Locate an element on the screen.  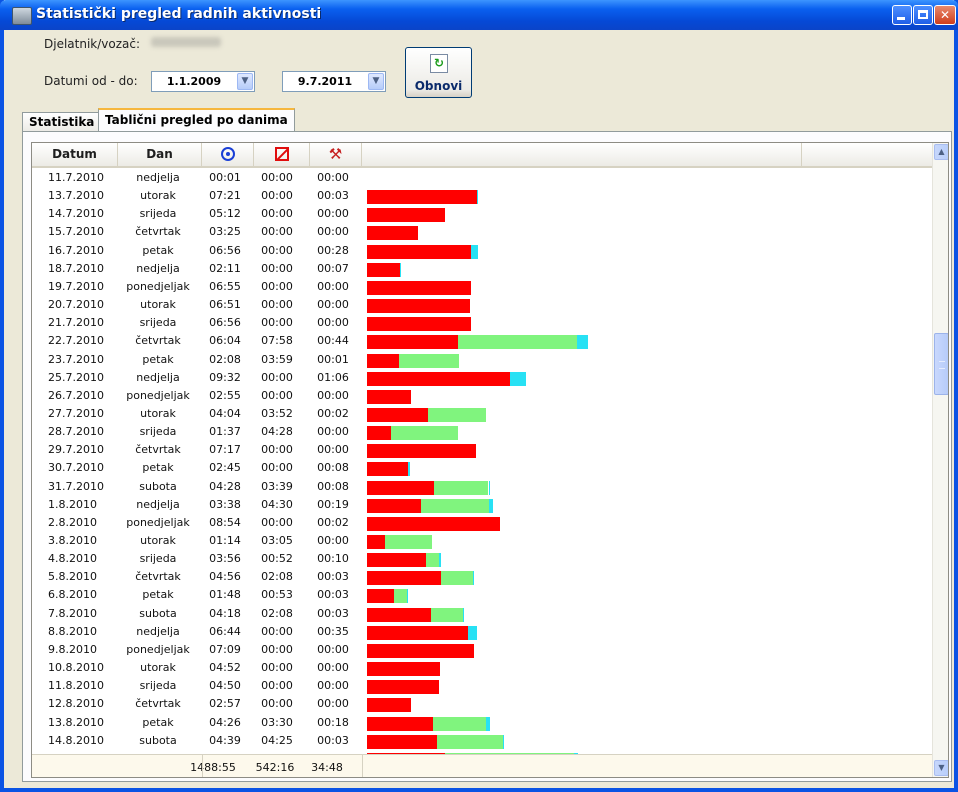
date-from-select: 1.1.2009 ▼ is located at coordinates (203, 81).